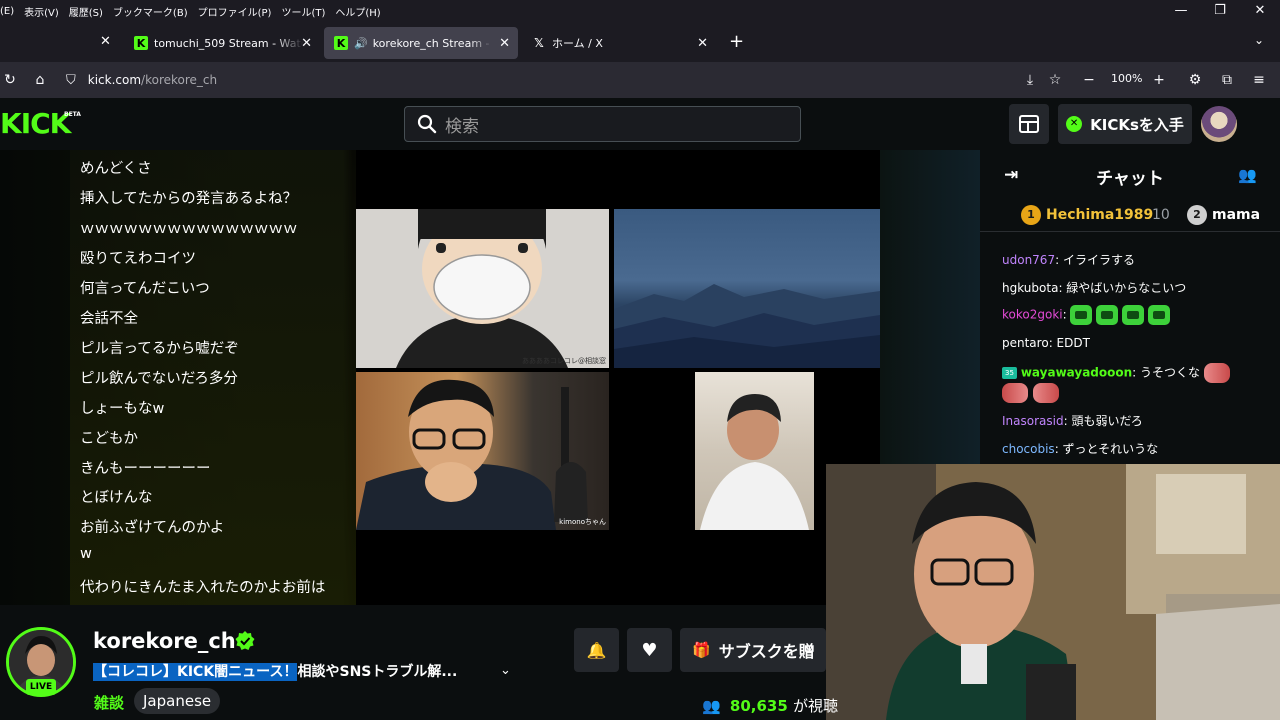 The width and height of the screenshot is (1280, 720). What do you see at coordinates (1107, 421) in the screenshot?
I see `chat-text: 頭も弱いだろ` at bounding box center [1107, 421].